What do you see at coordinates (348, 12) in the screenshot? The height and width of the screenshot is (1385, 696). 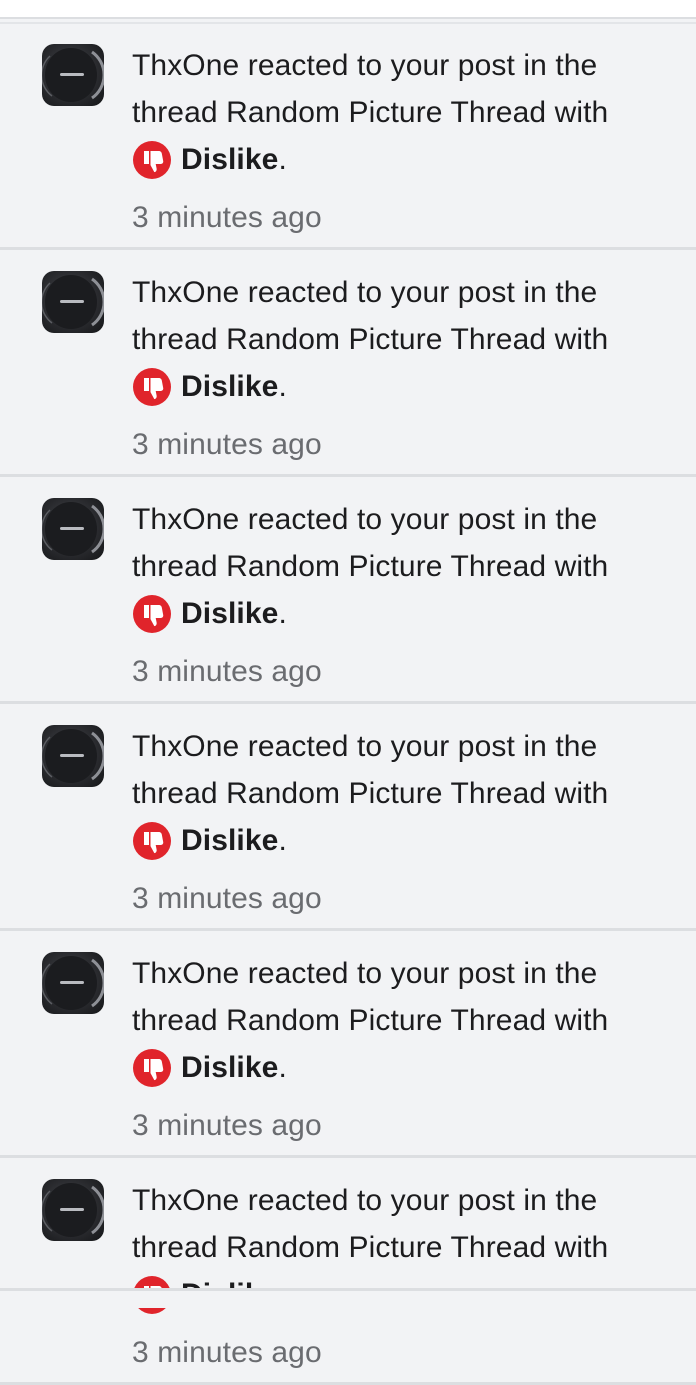 I see `top-header-strip` at bounding box center [348, 12].